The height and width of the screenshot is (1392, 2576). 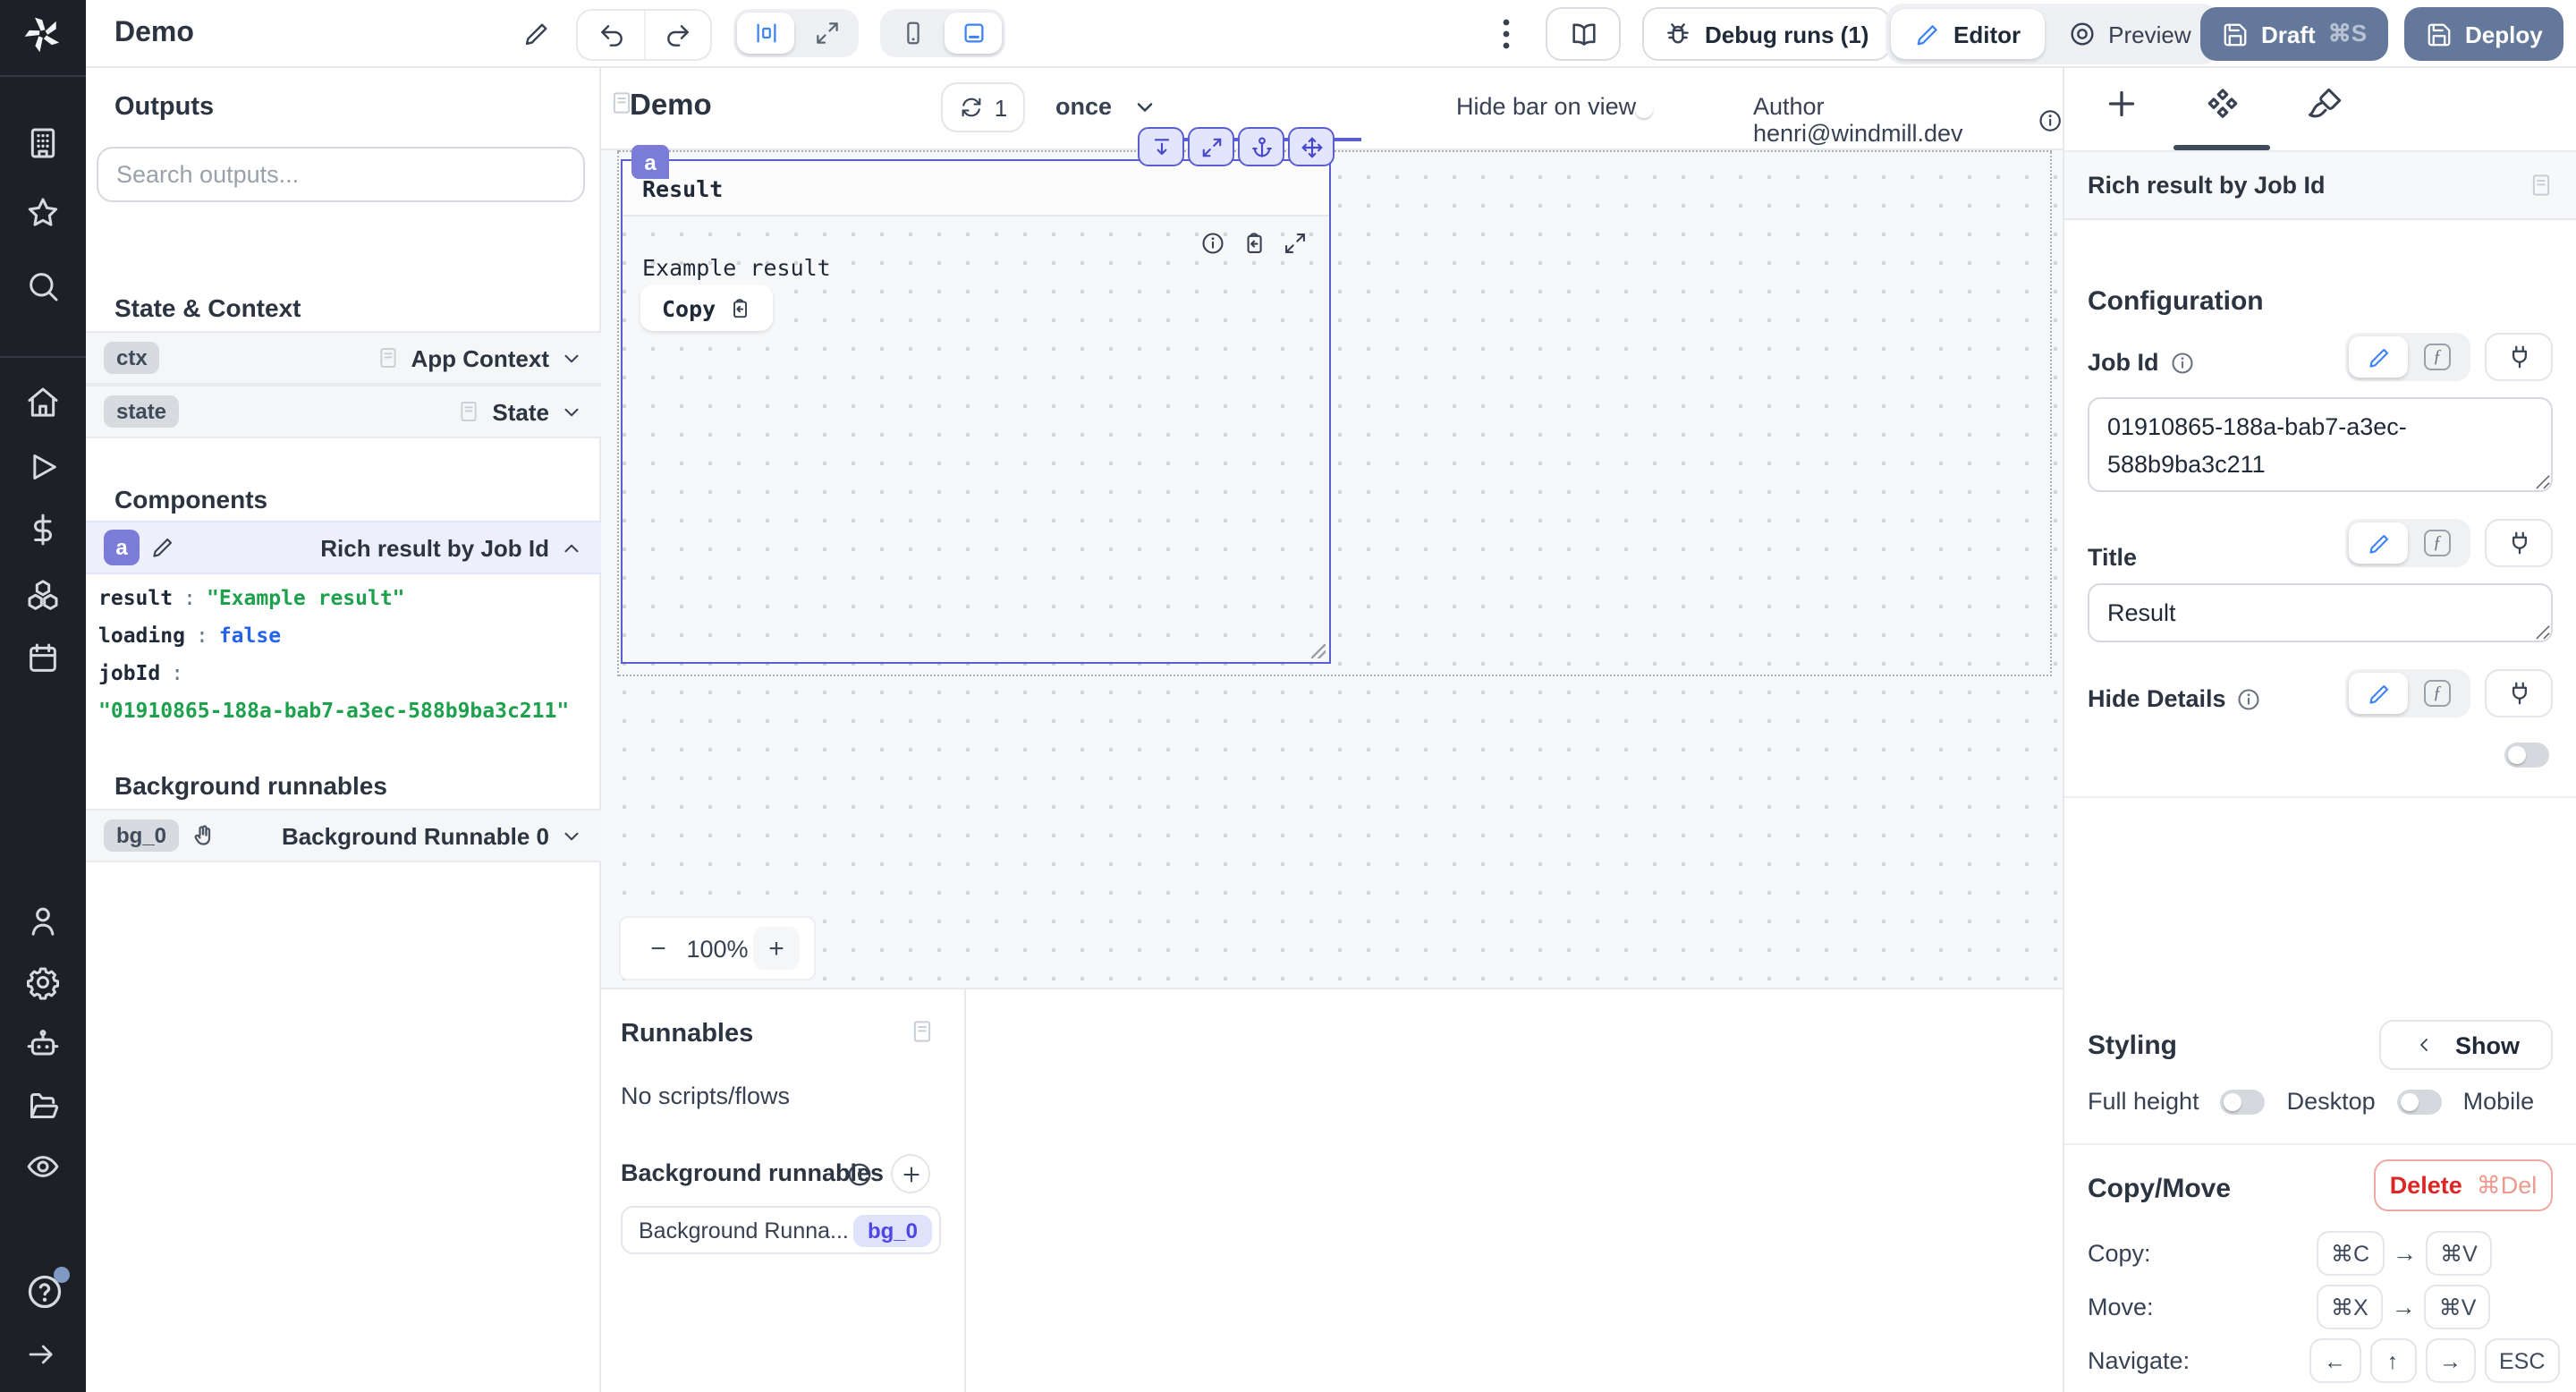 I want to click on title-input: Result, so click(x=2320, y=612).